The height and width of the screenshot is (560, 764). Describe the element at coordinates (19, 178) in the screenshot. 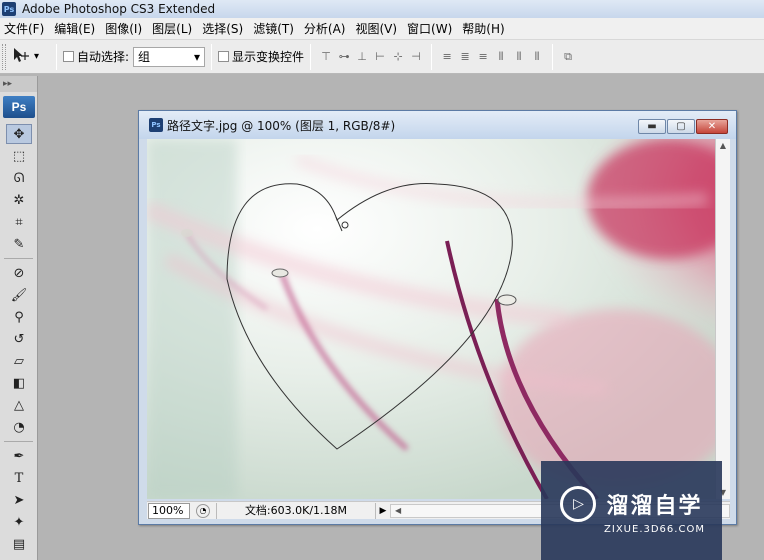

I see `lasso-tool-icon: ᘏ` at that location.